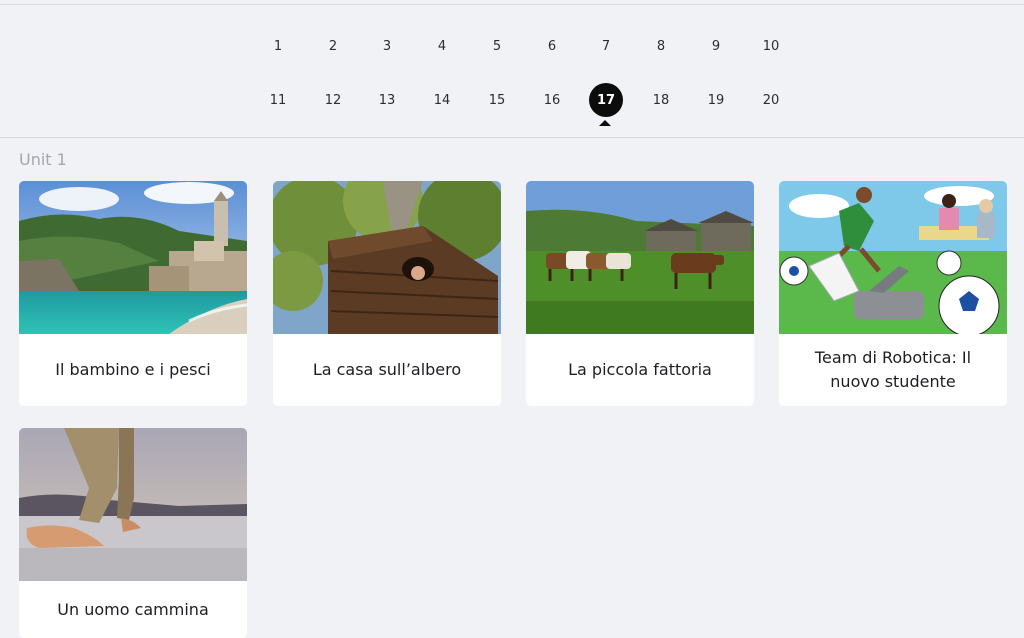 Image resolution: width=1024 pixels, height=638 pixels. Describe the element at coordinates (893, 369) in the screenshot. I see `book-title: Team di Robotica: Il nuovo studente` at that location.